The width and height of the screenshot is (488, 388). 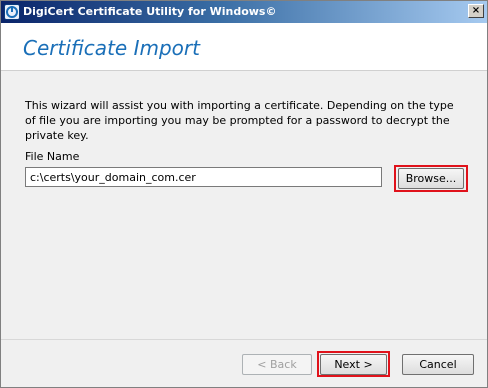 What do you see at coordinates (353, 364) in the screenshot?
I see `next-button: Next >` at bounding box center [353, 364].